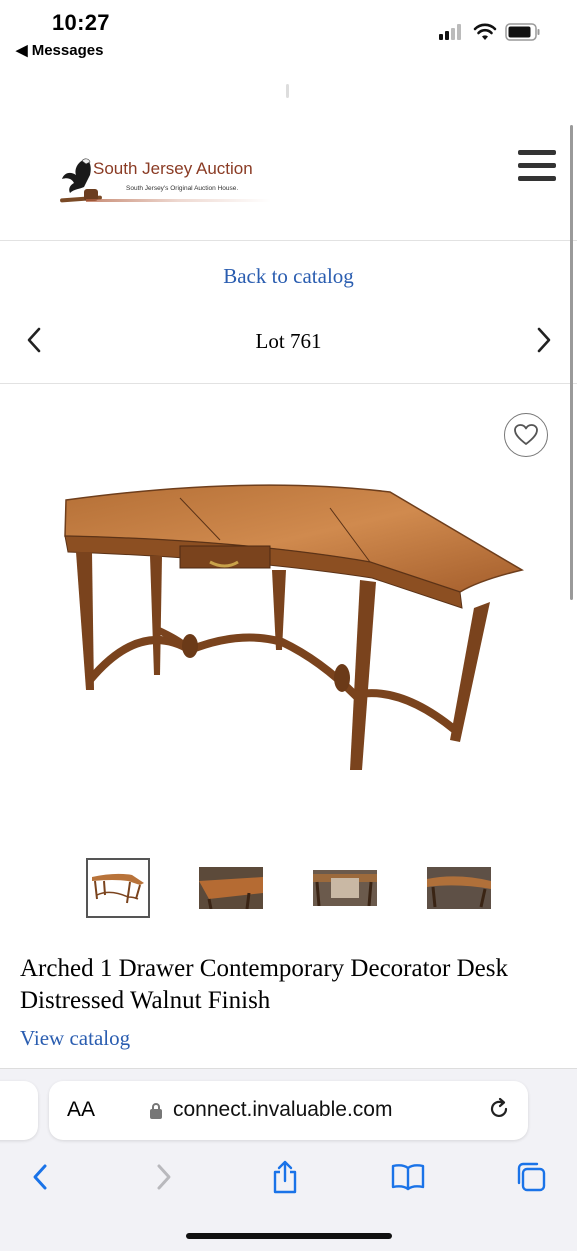 The height and width of the screenshot is (1251, 577). I want to click on lock-icon, so click(156, 1111).